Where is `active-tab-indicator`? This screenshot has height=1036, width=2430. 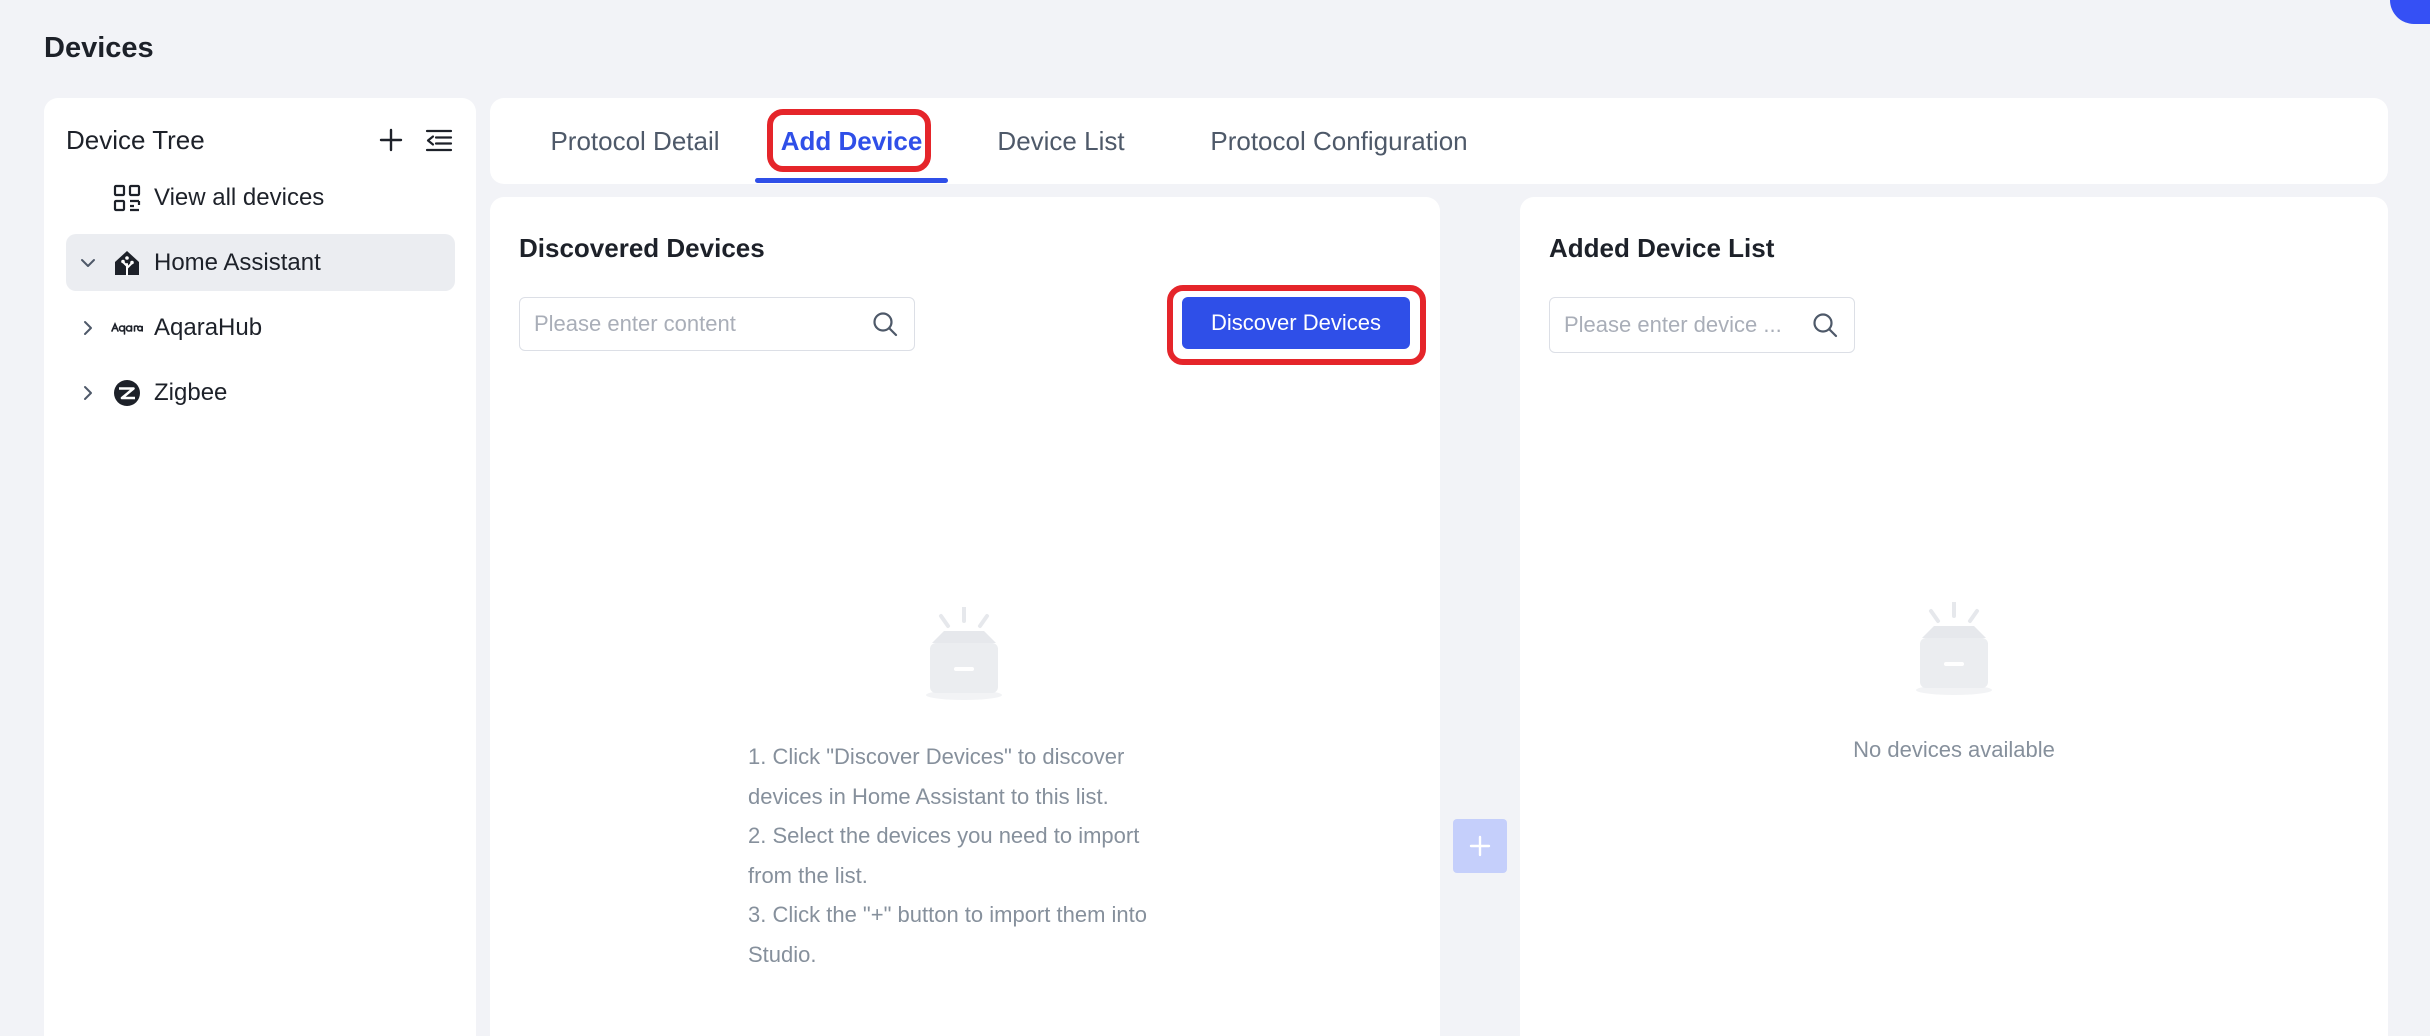 active-tab-indicator is located at coordinates (851, 180).